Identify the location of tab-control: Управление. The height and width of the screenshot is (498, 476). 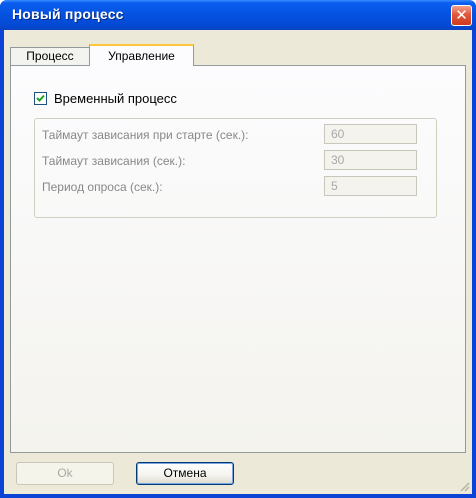
(141, 55).